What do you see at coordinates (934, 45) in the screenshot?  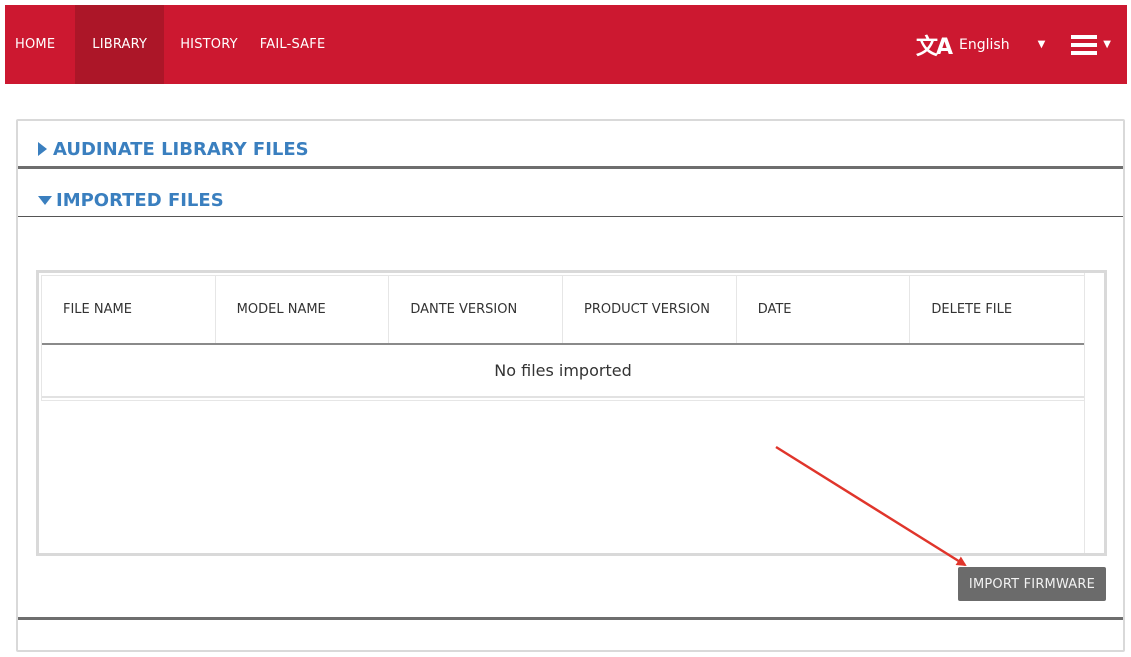 I see `translate-icon: 文A` at bounding box center [934, 45].